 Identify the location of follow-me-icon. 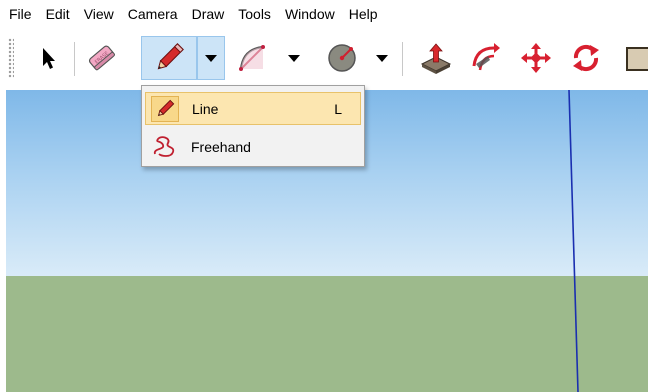
(486, 57).